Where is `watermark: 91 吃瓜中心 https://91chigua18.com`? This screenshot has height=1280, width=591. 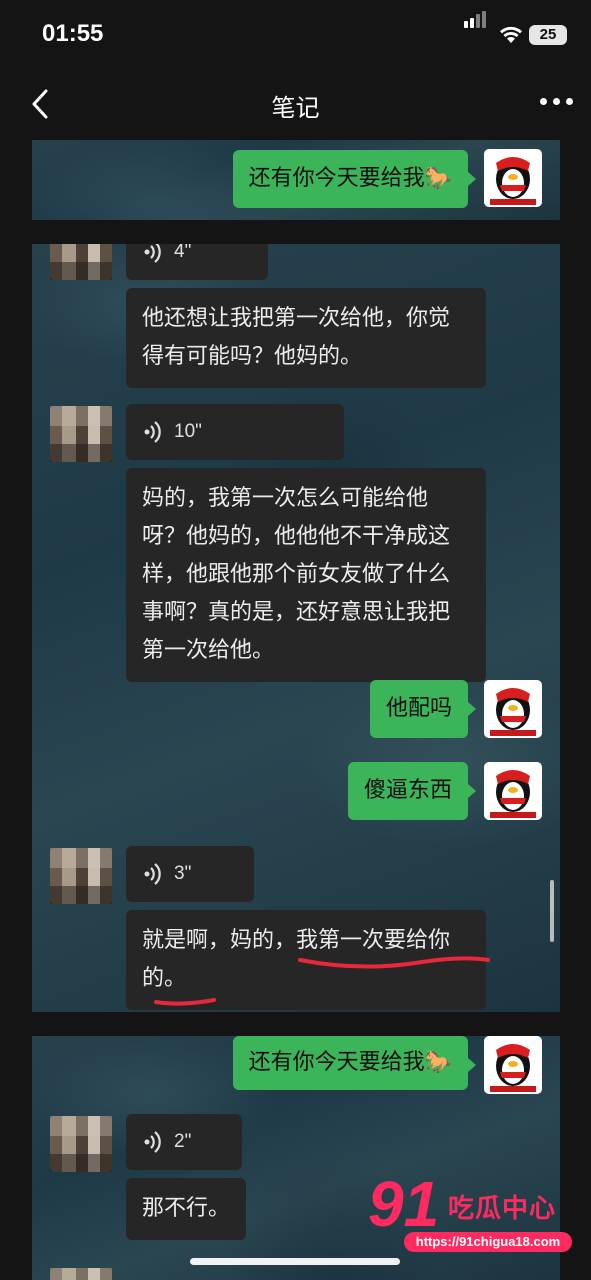
watermark: 91 吃瓜中心 https://91chigua18.com is located at coordinates (473, 1215).